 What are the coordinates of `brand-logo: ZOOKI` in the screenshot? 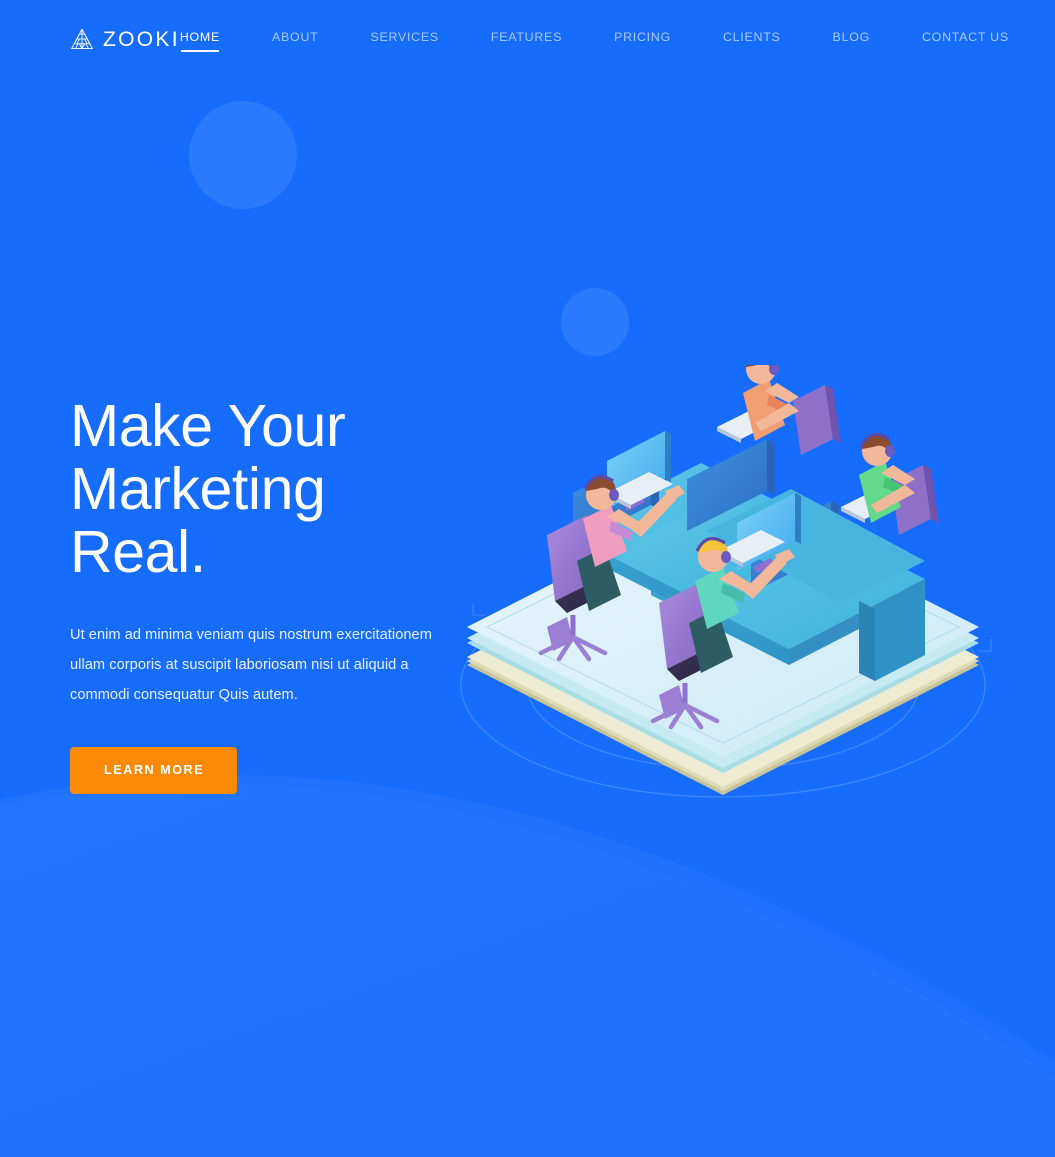 It's located at (125, 39).